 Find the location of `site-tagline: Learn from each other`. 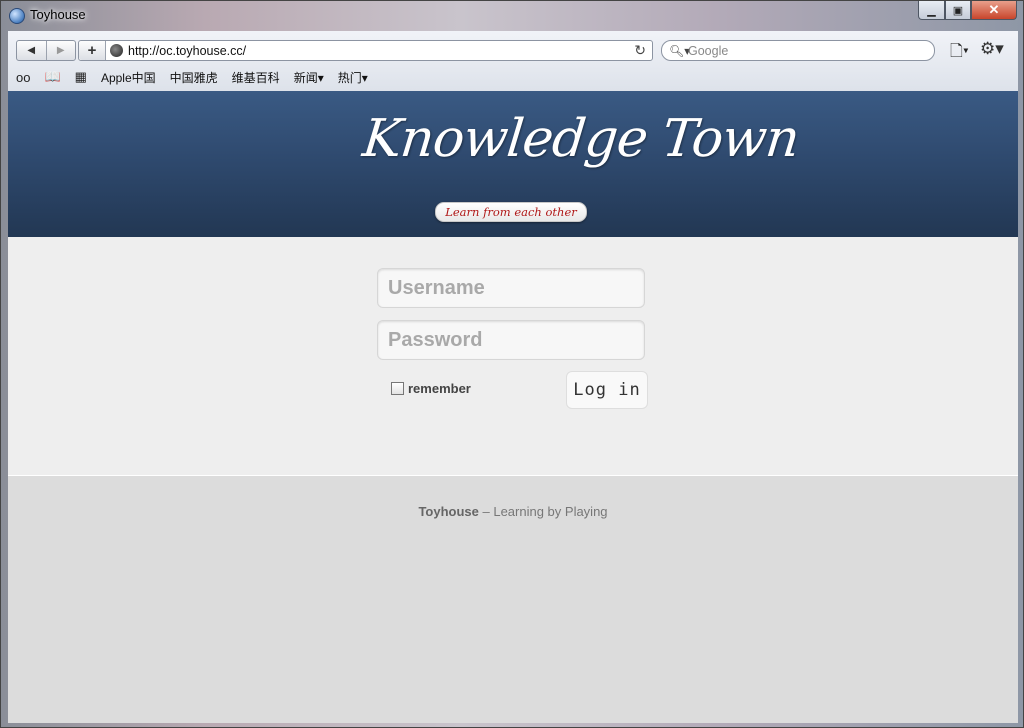

site-tagline: Learn from each other is located at coordinates (511, 212).